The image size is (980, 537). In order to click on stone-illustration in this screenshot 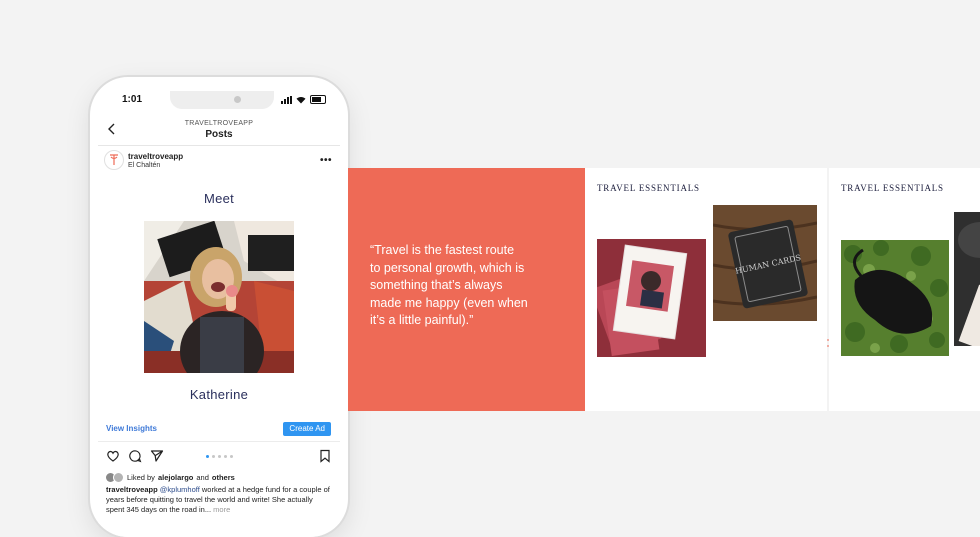, I will do `click(967, 279)`.